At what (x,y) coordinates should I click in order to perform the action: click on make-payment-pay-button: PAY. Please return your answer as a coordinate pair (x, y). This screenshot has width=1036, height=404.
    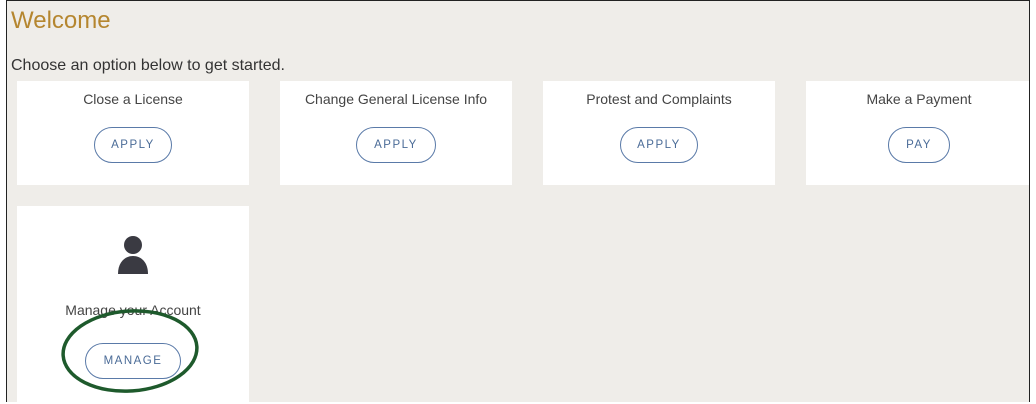
    Looking at the image, I should click on (919, 145).